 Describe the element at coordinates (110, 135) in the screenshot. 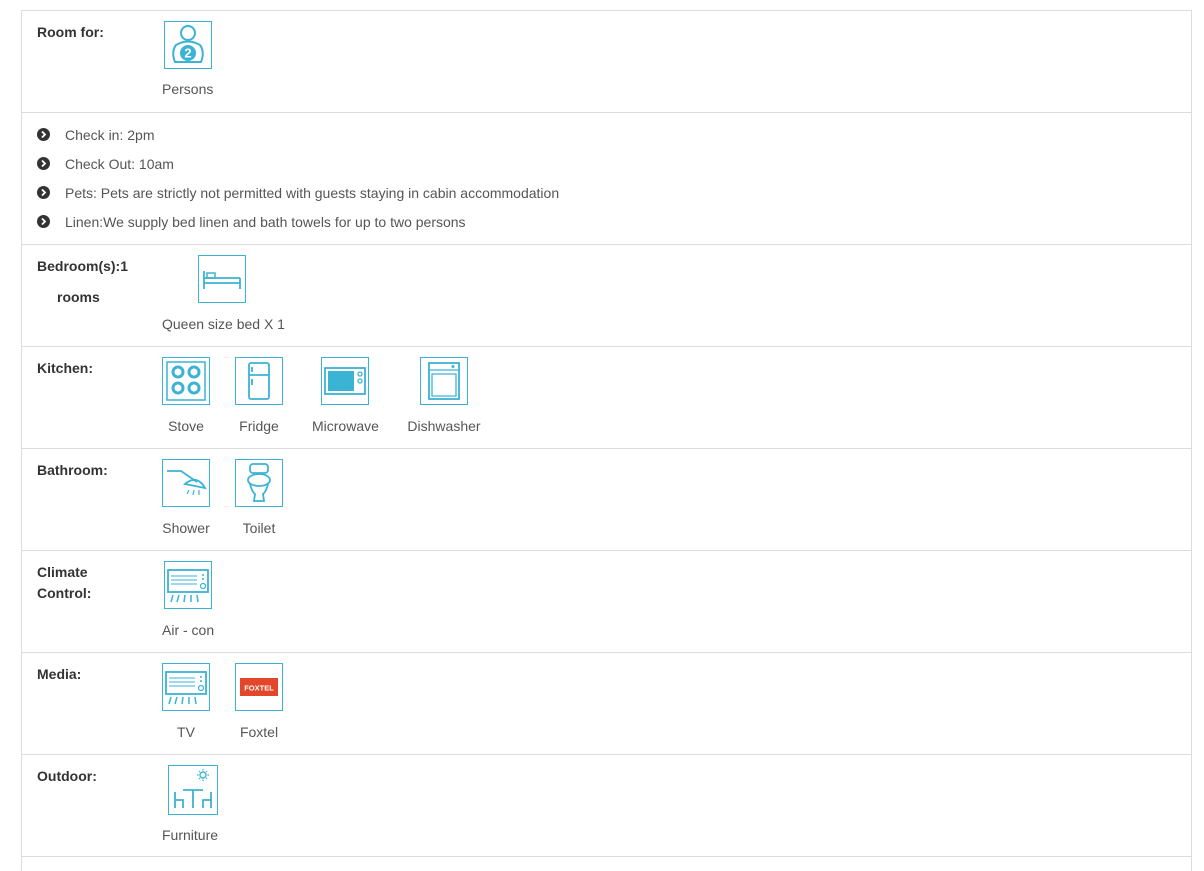

I see `policy-text: Check in: 2pm` at that location.